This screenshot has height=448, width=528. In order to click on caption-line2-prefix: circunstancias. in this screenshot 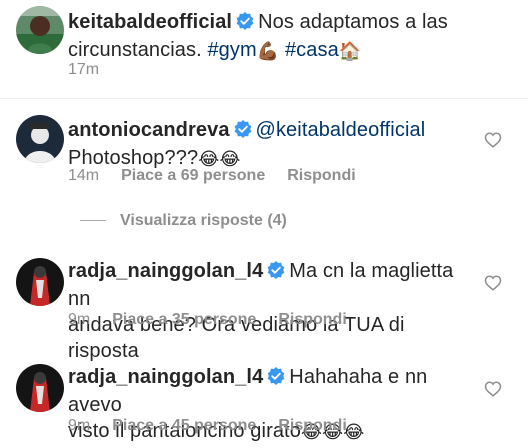, I will do `click(135, 50)`.